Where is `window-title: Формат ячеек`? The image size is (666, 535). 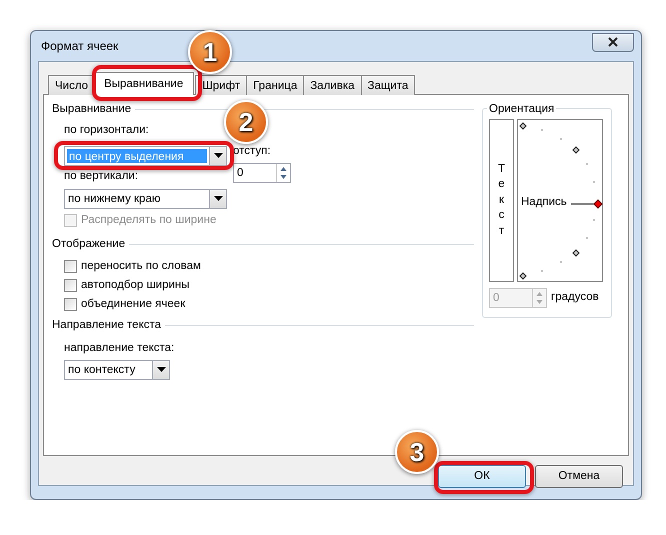 window-title: Формат ячеек is located at coordinates (79, 46).